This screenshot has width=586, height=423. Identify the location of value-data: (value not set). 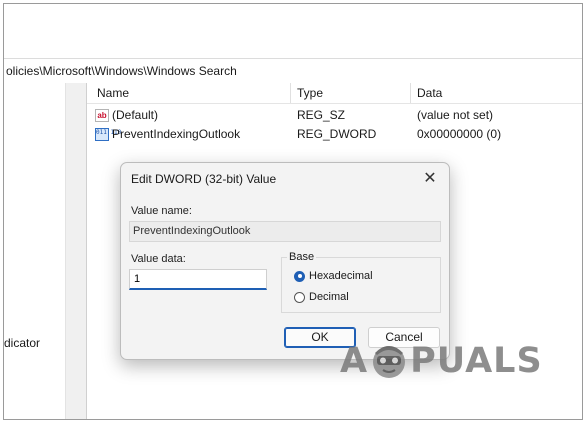
(455, 115).